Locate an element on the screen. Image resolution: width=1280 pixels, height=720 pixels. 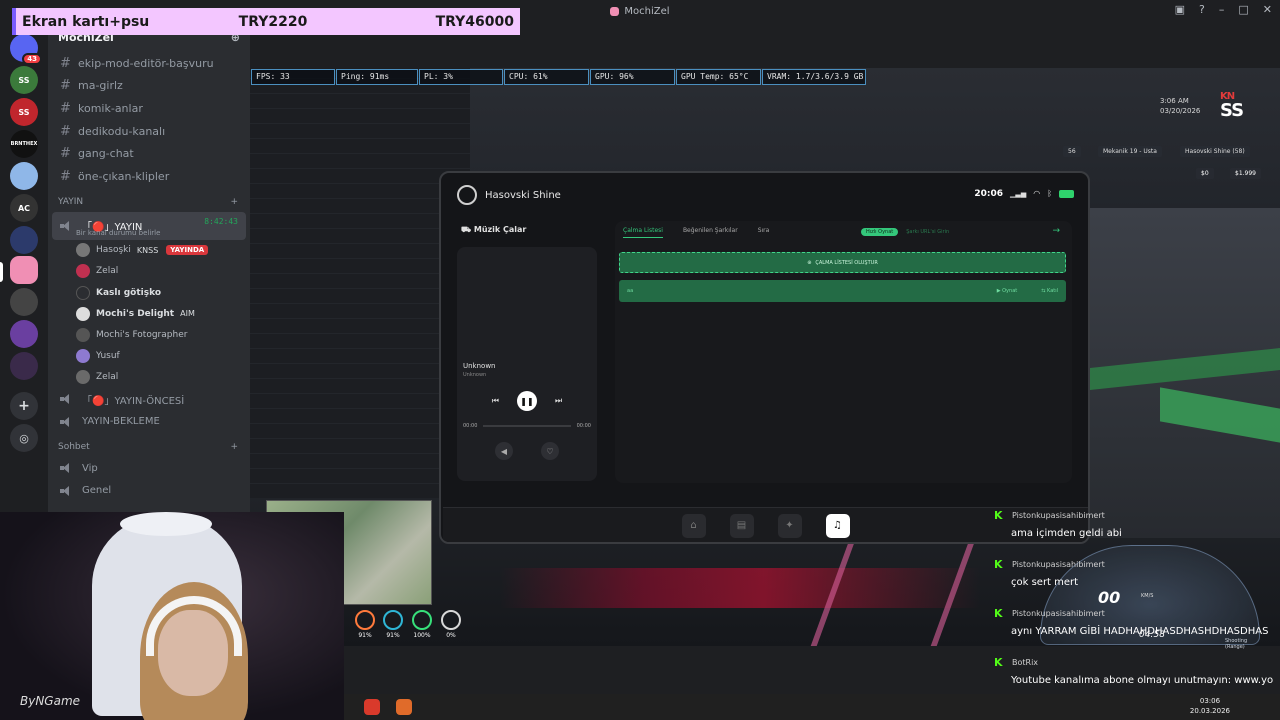
server-icon: 43 is located at coordinates (26, 49).